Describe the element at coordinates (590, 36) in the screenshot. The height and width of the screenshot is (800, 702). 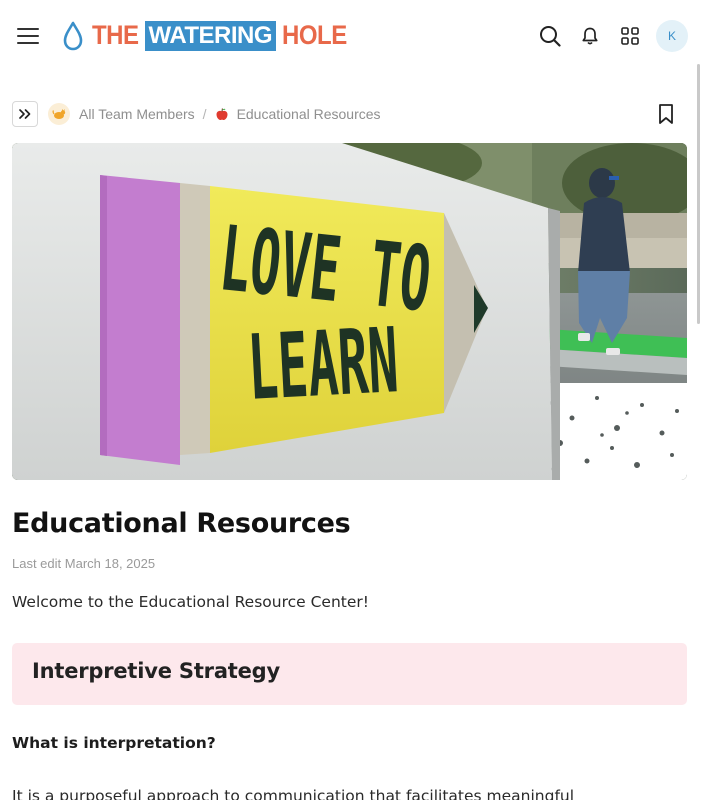
I see `bell-icon` at that location.